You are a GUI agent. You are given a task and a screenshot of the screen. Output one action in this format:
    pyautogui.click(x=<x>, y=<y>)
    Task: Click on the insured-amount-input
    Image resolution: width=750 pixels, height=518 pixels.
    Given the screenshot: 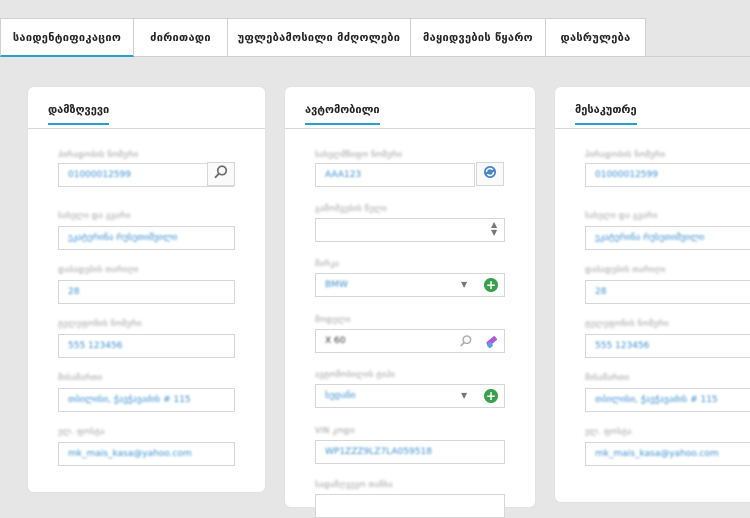 What is the action you would take?
    pyautogui.click(x=410, y=506)
    